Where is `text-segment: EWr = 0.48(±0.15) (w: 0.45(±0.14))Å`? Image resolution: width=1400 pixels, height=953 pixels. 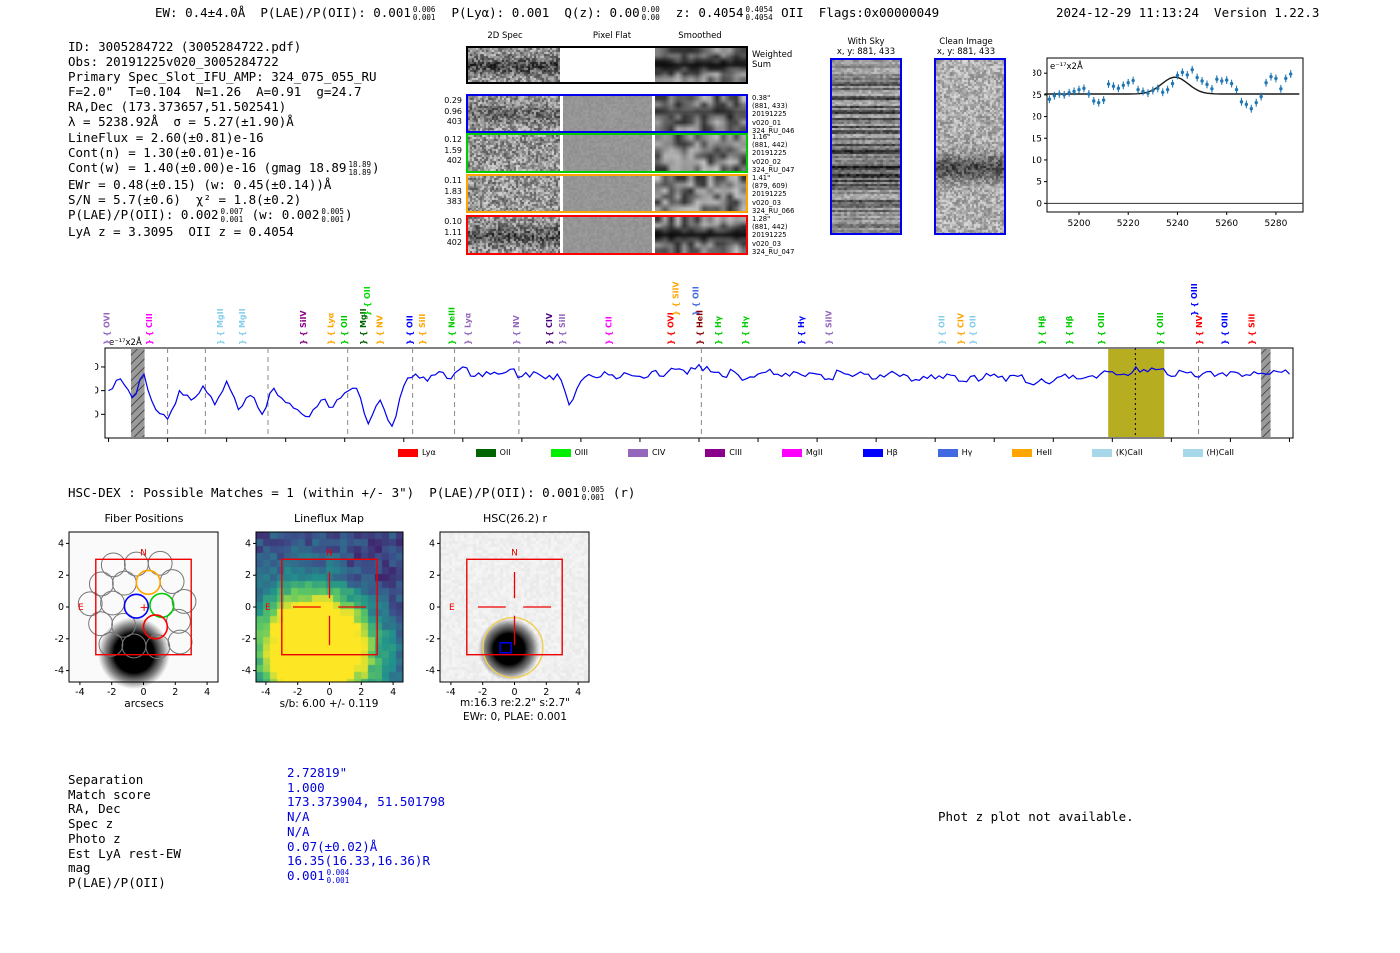
text-segment: EWr = 0.48(±0.15) (w: 0.45(±0.14))Å is located at coordinates (200, 184).